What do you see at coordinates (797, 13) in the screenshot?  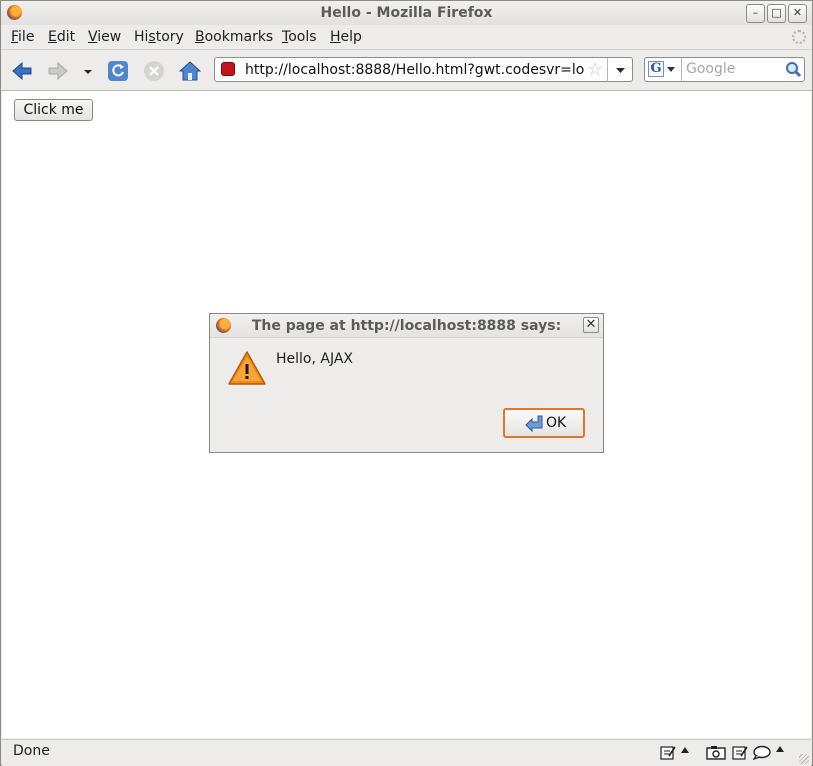 I see `close-window-button: ✕` at bounding box center [797, 13].